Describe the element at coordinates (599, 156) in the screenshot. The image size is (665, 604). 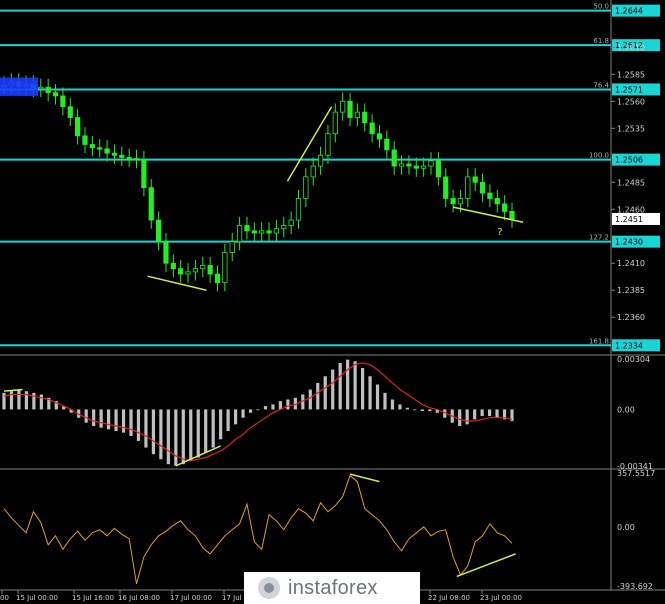
I see `fib-level-ratio: 100.0` at that location.